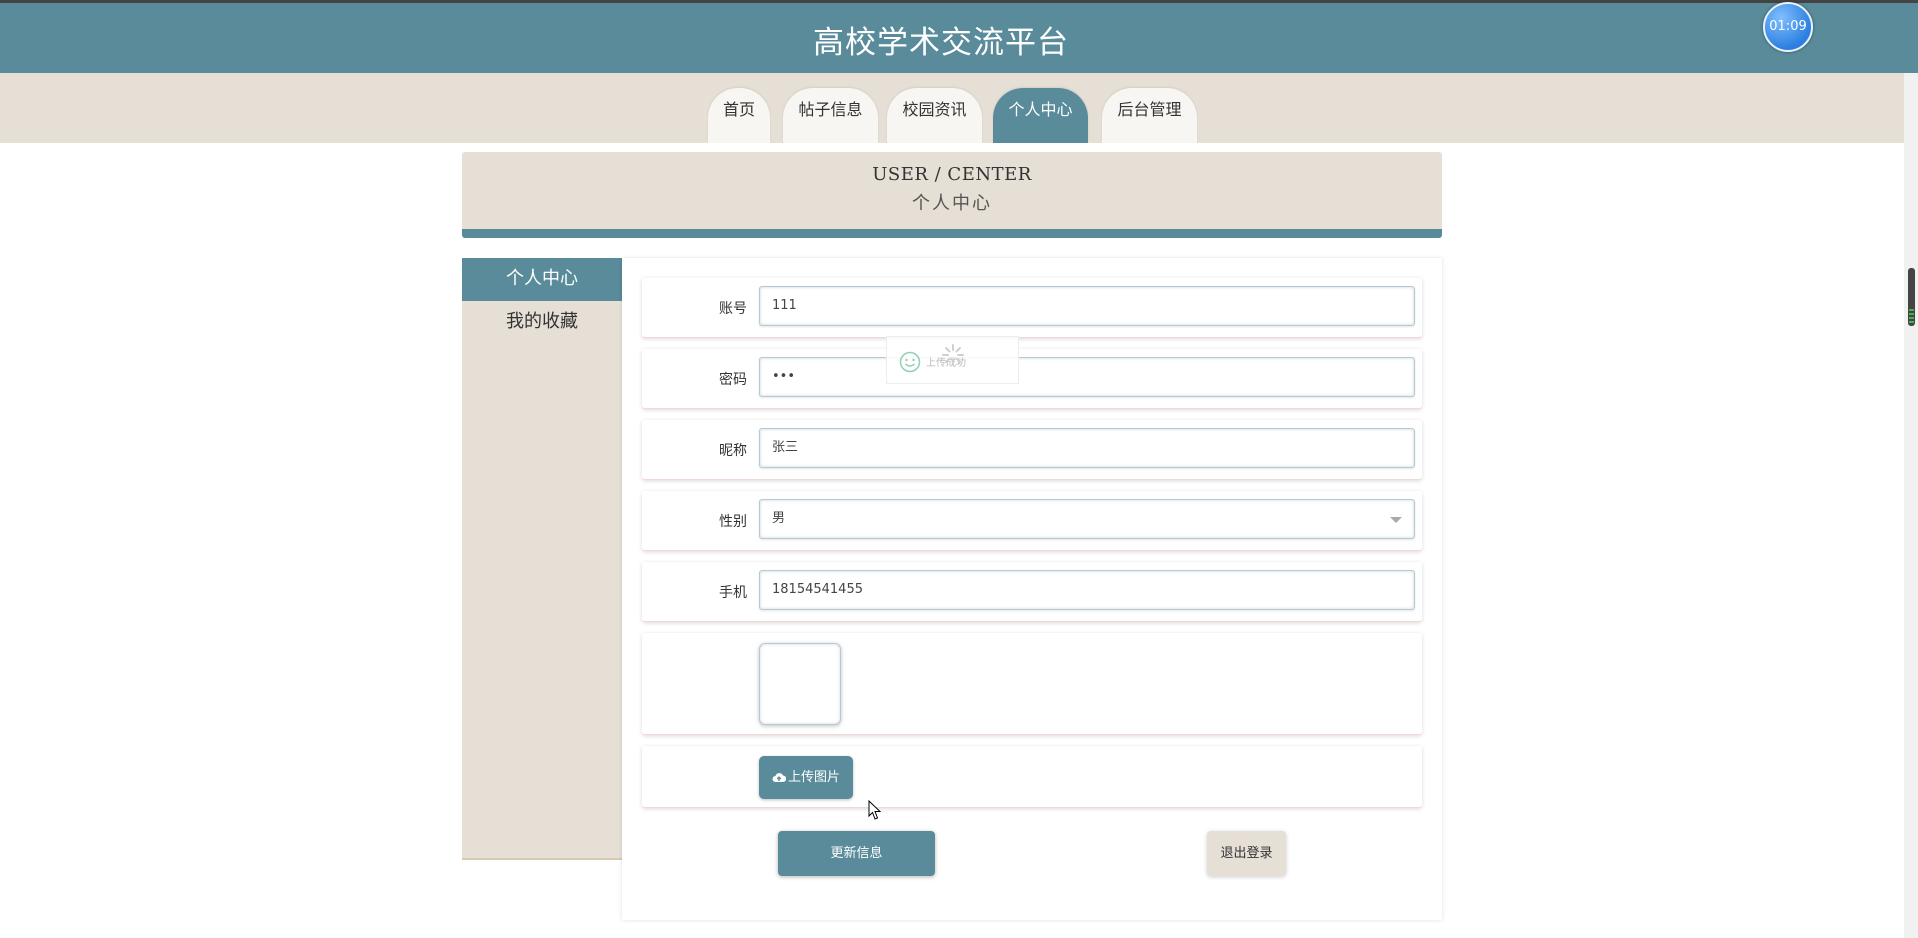 This screenshot has width=1918, height=938. What do you see at coordinates (1911, 505) in the screenshot?
I see `page-scrollbar` at bounding box center [1911, 505].